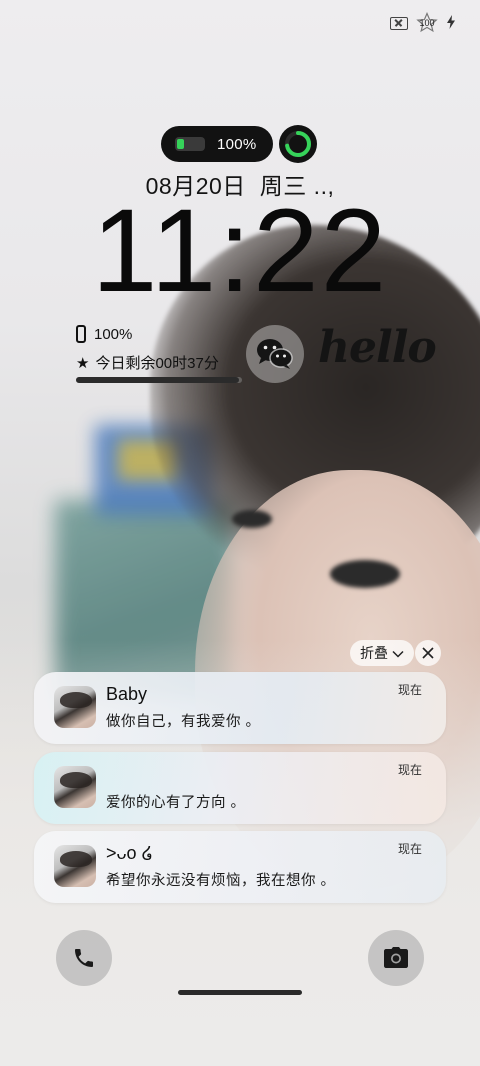 The height and width of the screenshot is (1066, 480). Describe the element at coordinates (275, 354) in the screenshot. I see `wechat-icon` at that location.